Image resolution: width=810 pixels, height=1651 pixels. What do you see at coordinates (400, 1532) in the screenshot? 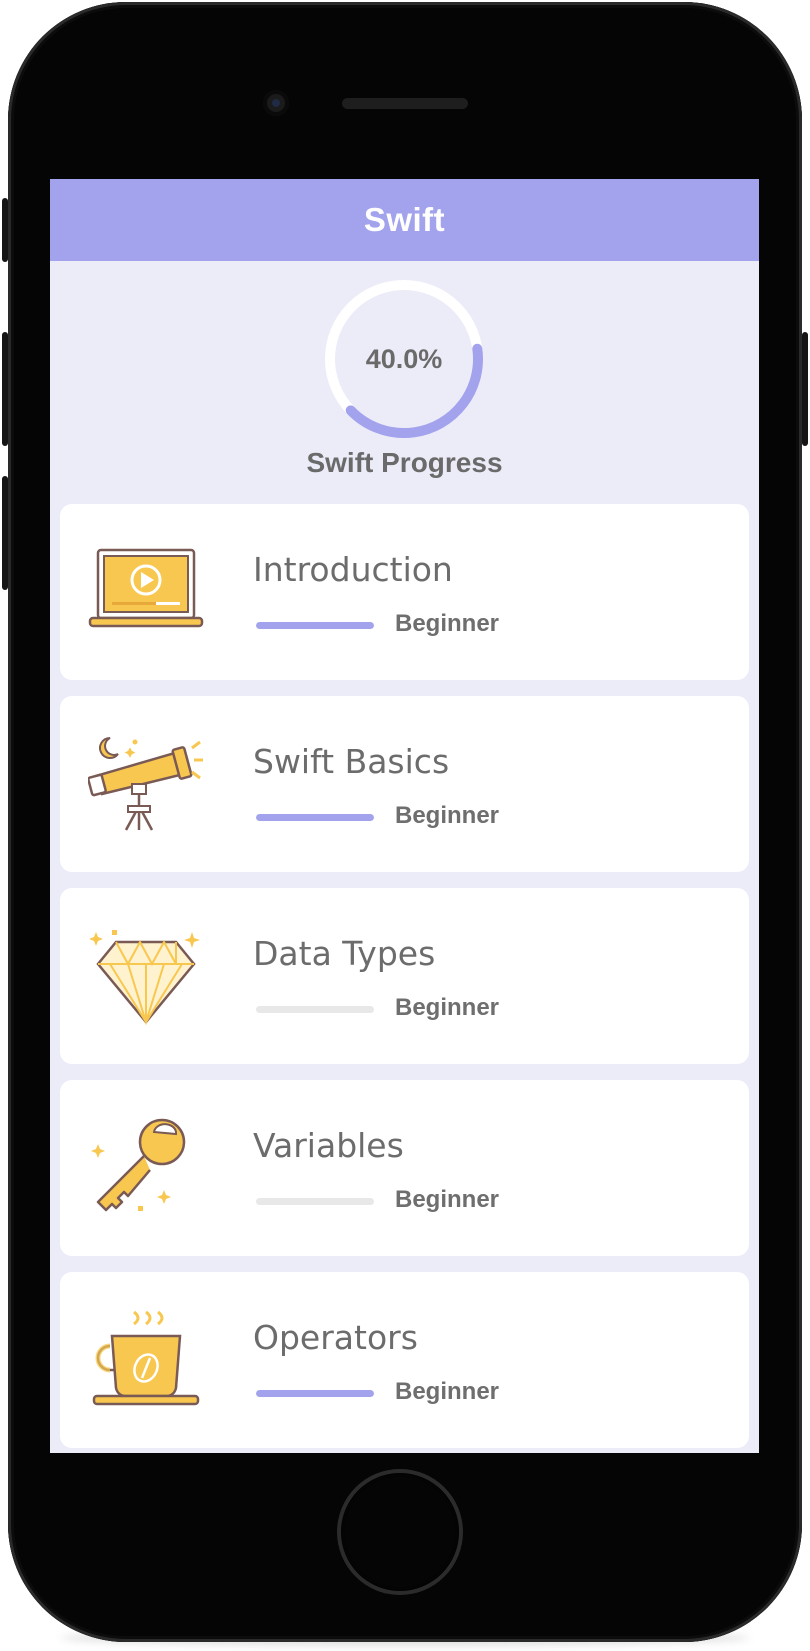
I see `home-button` at bounding box center [400, 1532].